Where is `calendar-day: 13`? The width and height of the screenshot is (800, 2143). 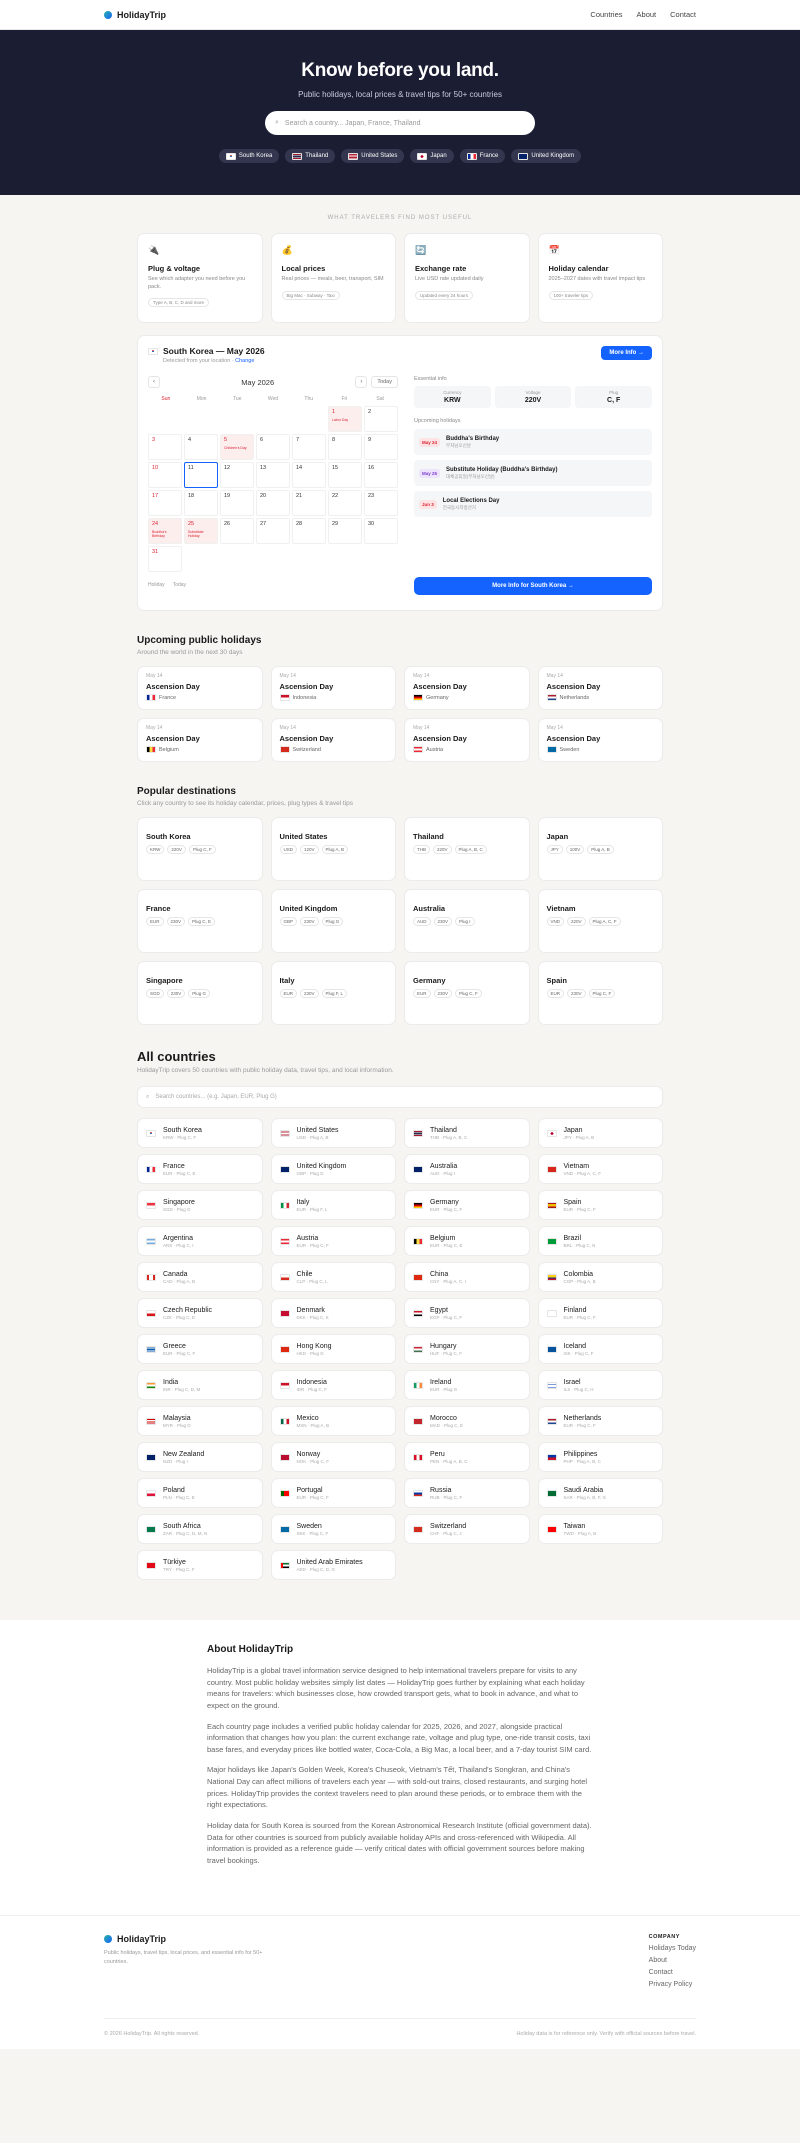
calendar-day: 13 is located at coordinates (273, 475).